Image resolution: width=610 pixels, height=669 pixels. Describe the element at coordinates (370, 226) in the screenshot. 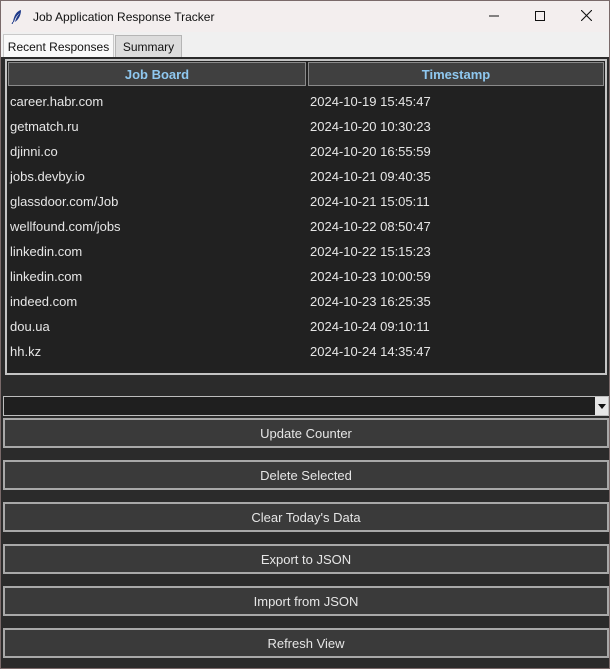

I see `timestamp-cell: 2024-10-22 08:50:47` at that location.